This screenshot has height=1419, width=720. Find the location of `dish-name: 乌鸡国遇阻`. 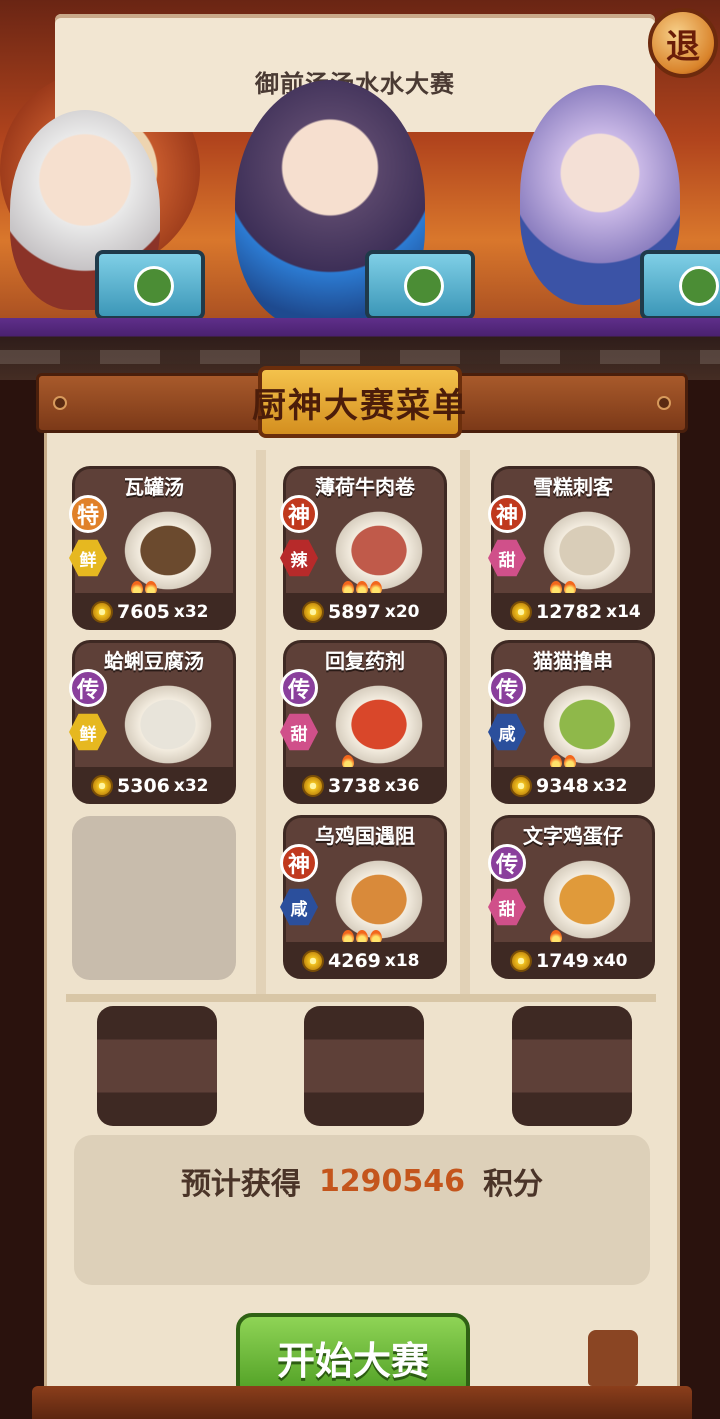

dish-name: 乌鸡国遇阻 is located at coordinates (365, 836).